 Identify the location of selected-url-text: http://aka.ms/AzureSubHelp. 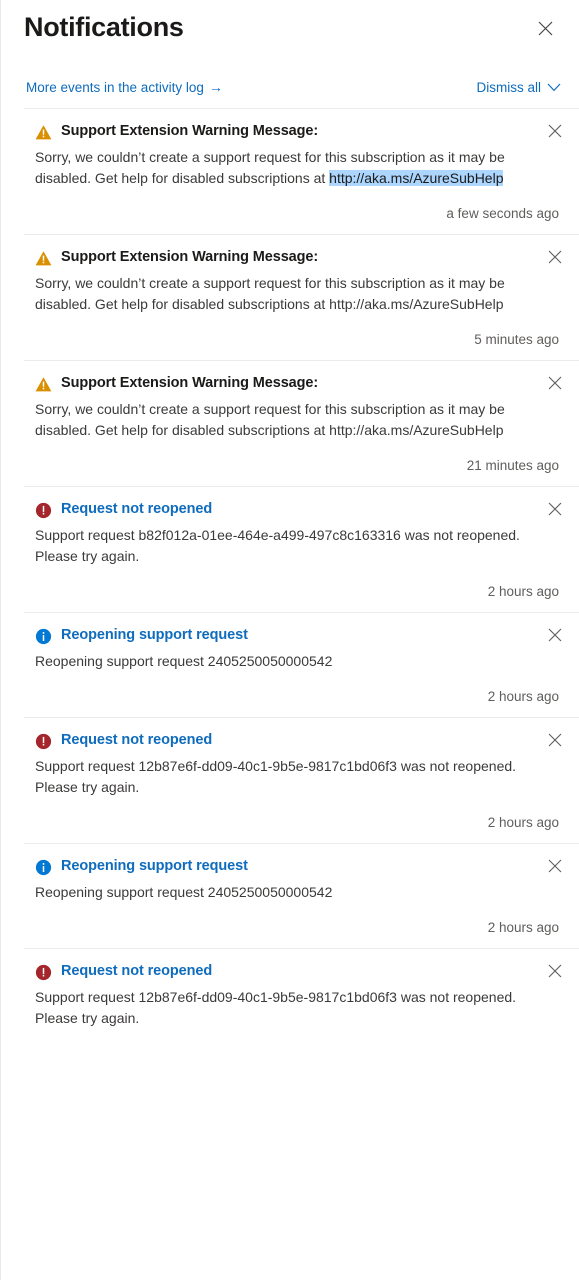
(416, 177).